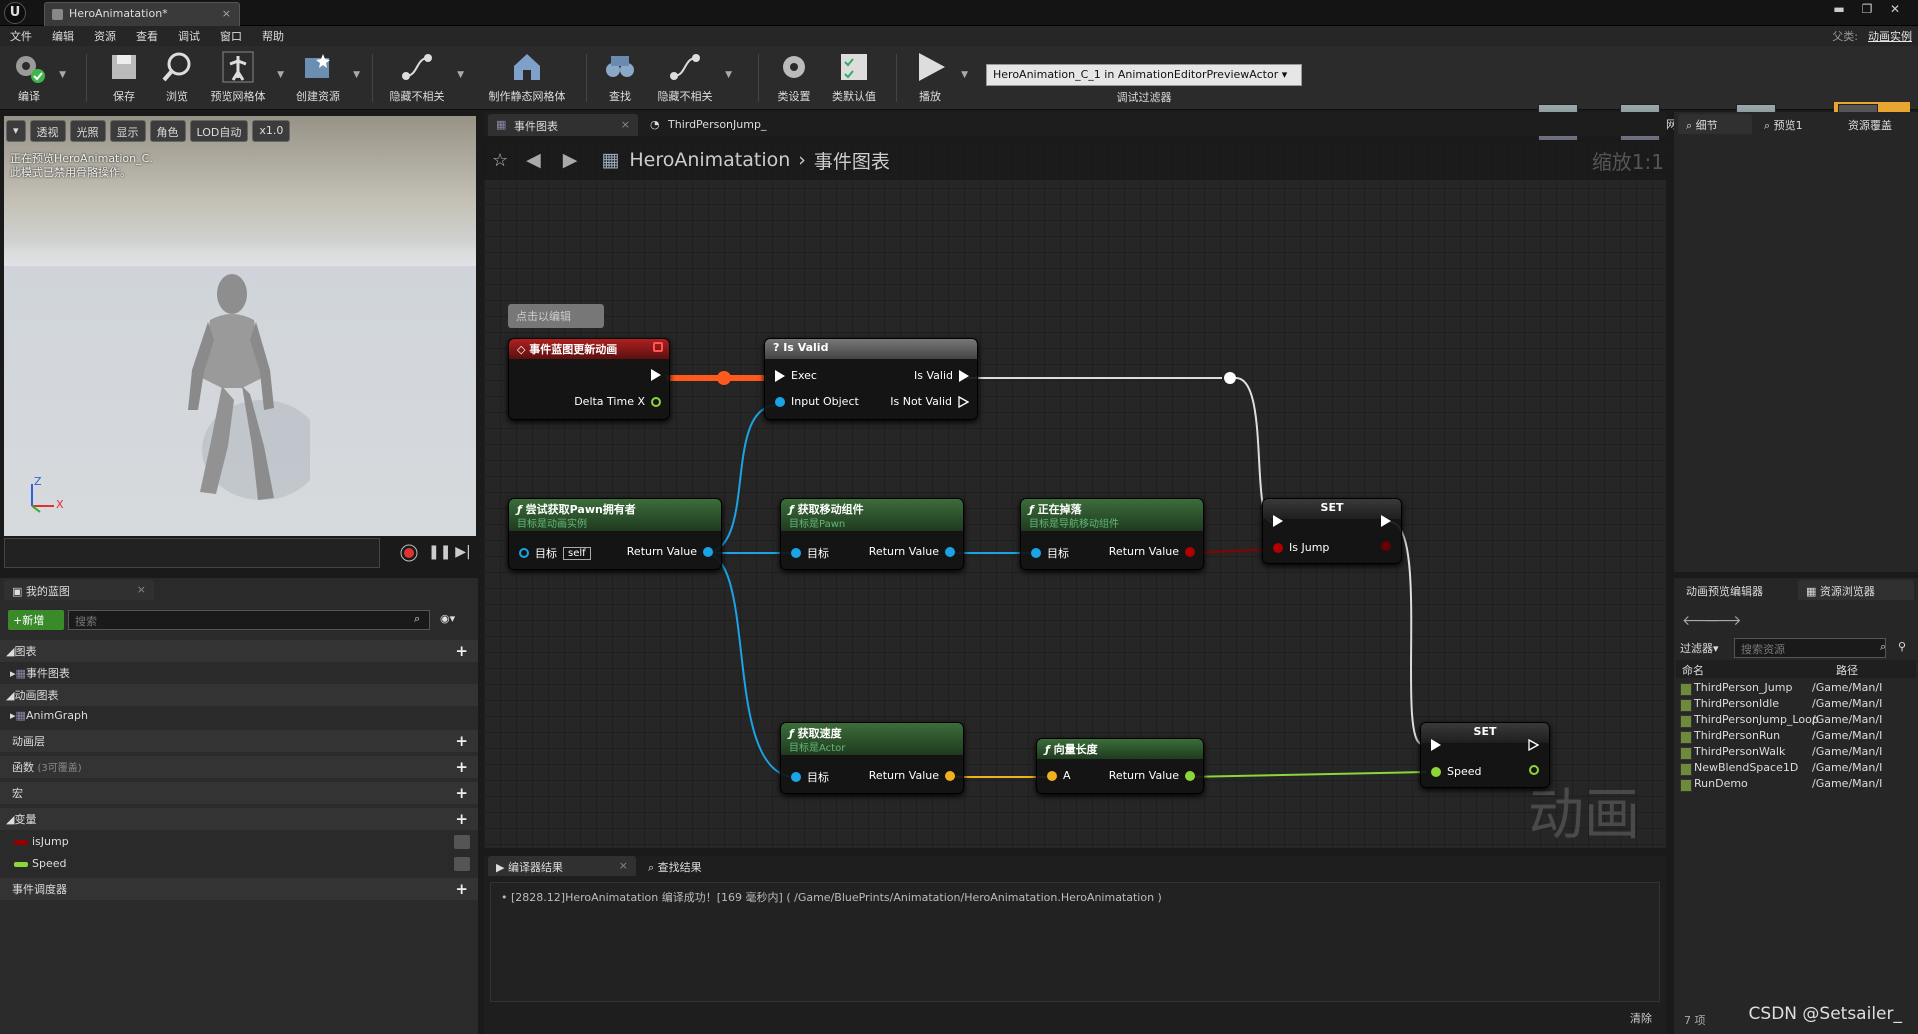  I want to click on is-falling-header: ƒ 正在掉落 目标是导航移动组件, so click(1112, 515).